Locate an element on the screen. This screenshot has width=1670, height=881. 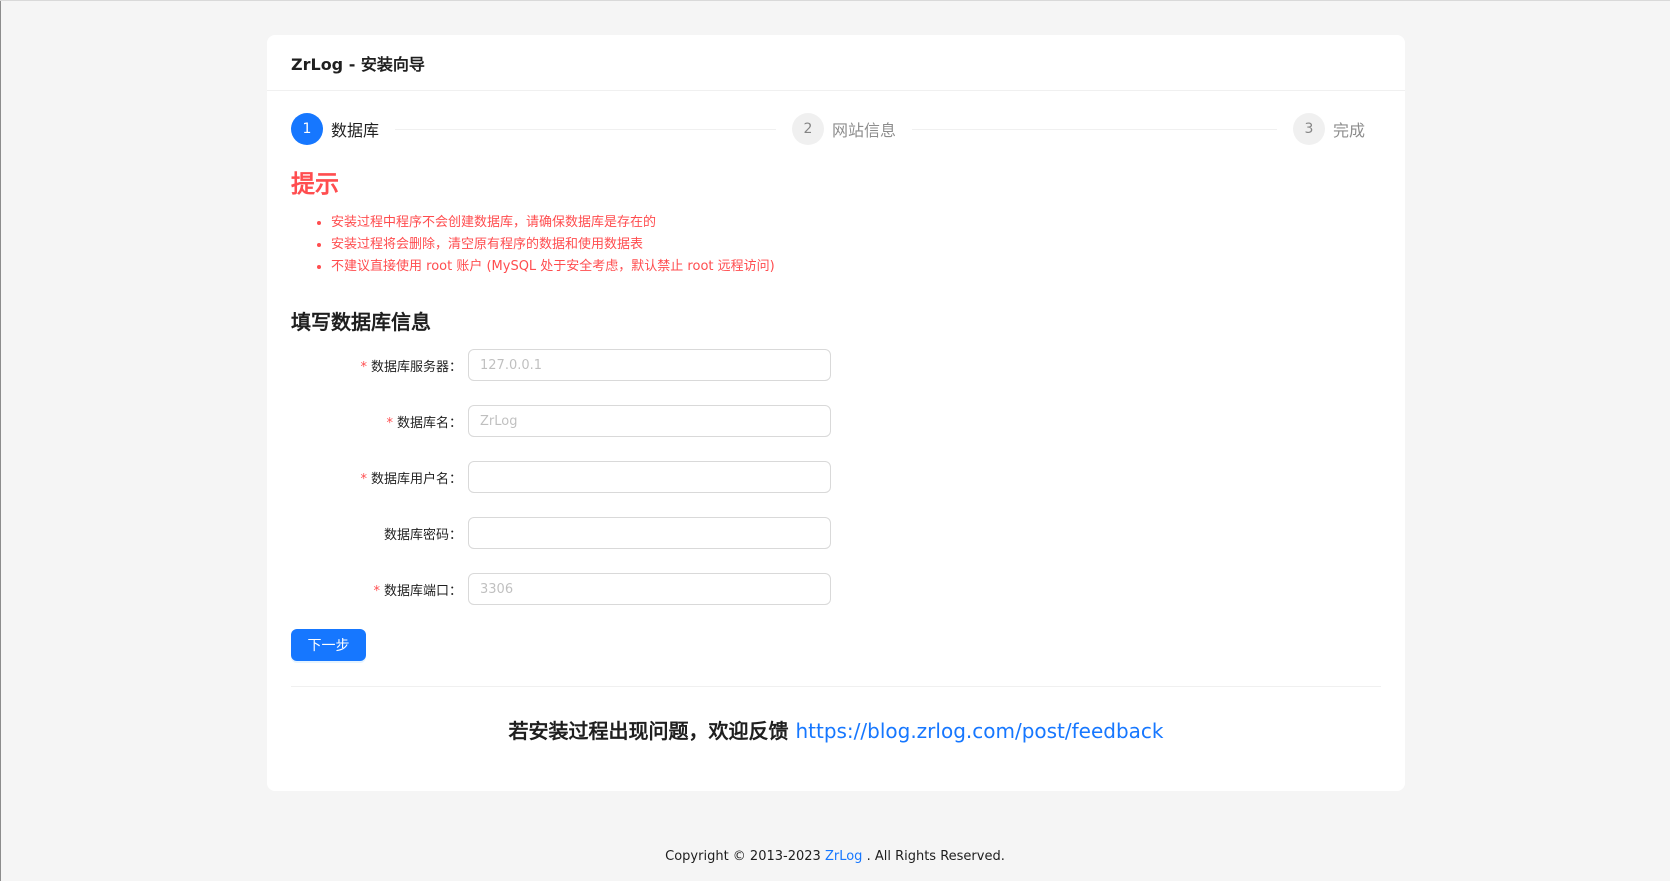
db-server-input is located at coordinates (649, 365).